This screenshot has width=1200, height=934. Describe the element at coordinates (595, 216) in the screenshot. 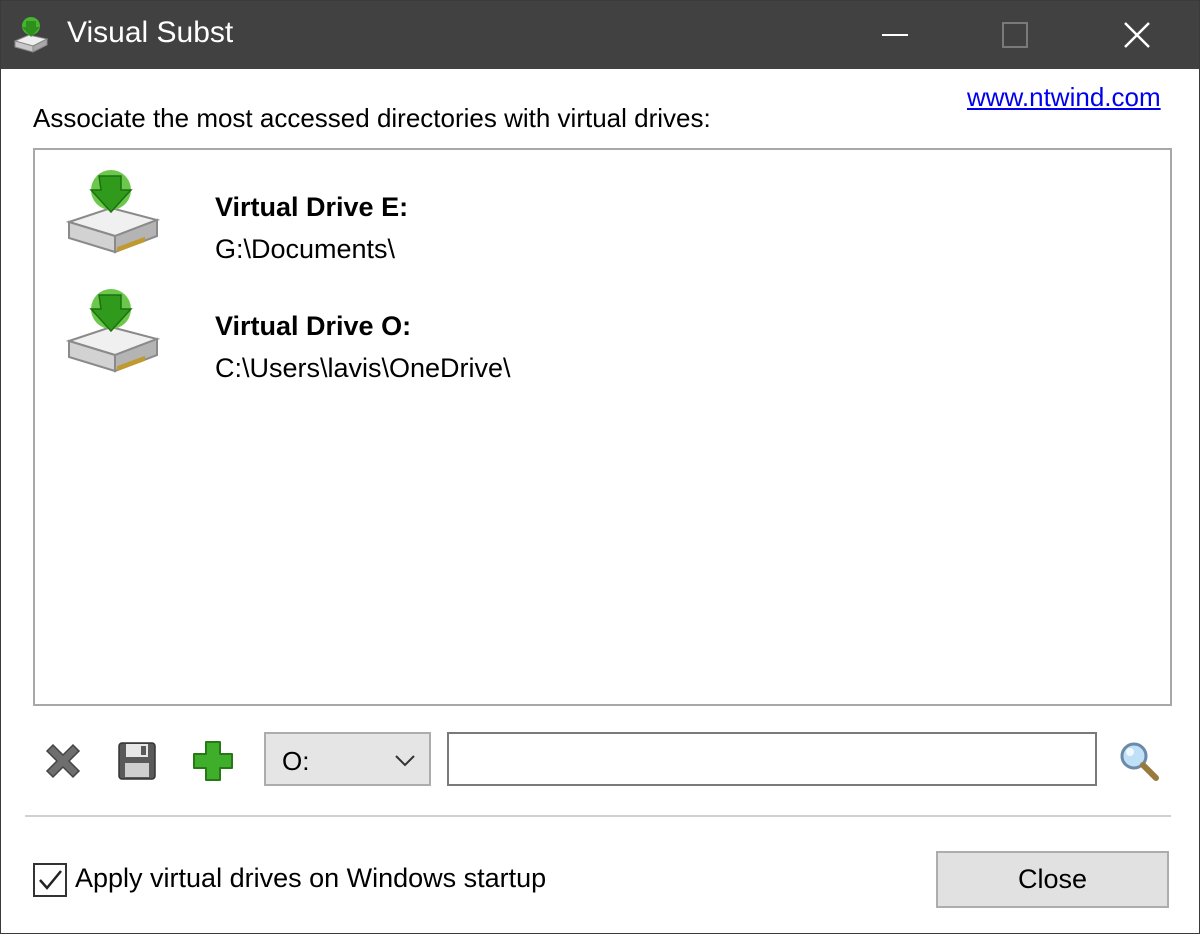

I see `list-item: Virtual Drive E: G:\Documents\` at that location.